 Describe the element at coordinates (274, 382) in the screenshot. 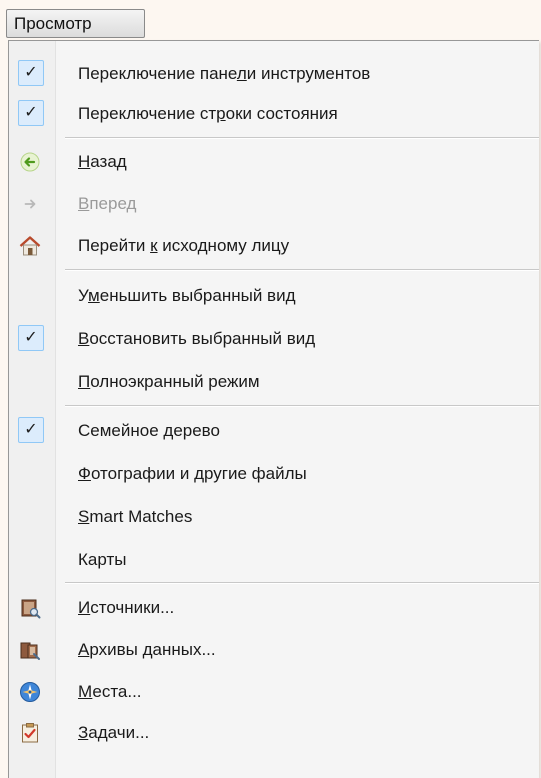

I see `menu-item-fullscreen: Полноэкранный режим` at that location.